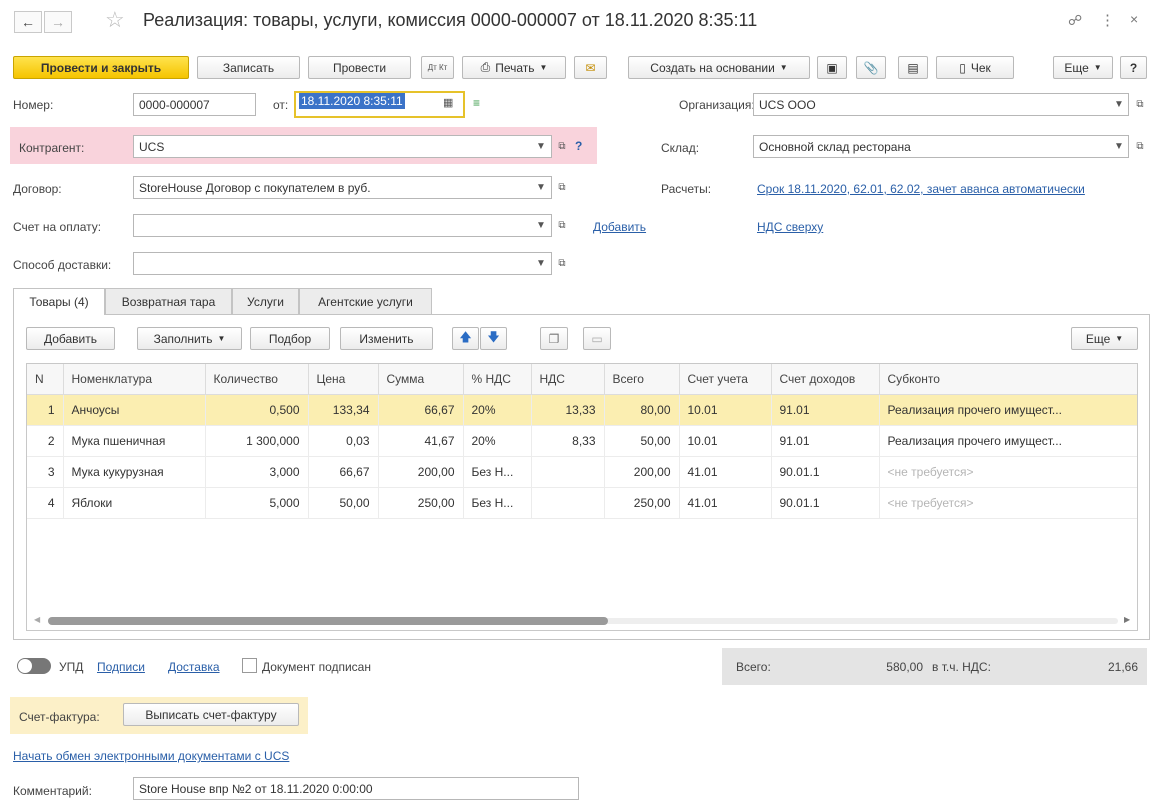 This screenshot has width=1157, height=805. Describe the element at coordinates (619, 227) in the screenshot. I see `add-invoice-link: Добавить` at that location.